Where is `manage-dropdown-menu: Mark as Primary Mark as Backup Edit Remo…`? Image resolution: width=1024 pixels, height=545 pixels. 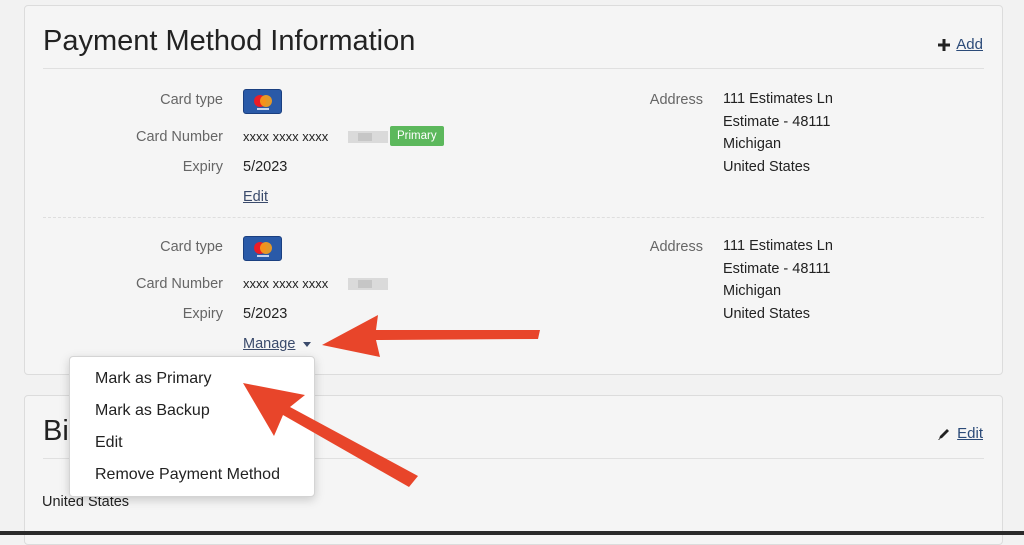
manage-dropdown-menu: Mark as Primary Mark as Backup Edit Remo… is located at coordinates (192, 426).